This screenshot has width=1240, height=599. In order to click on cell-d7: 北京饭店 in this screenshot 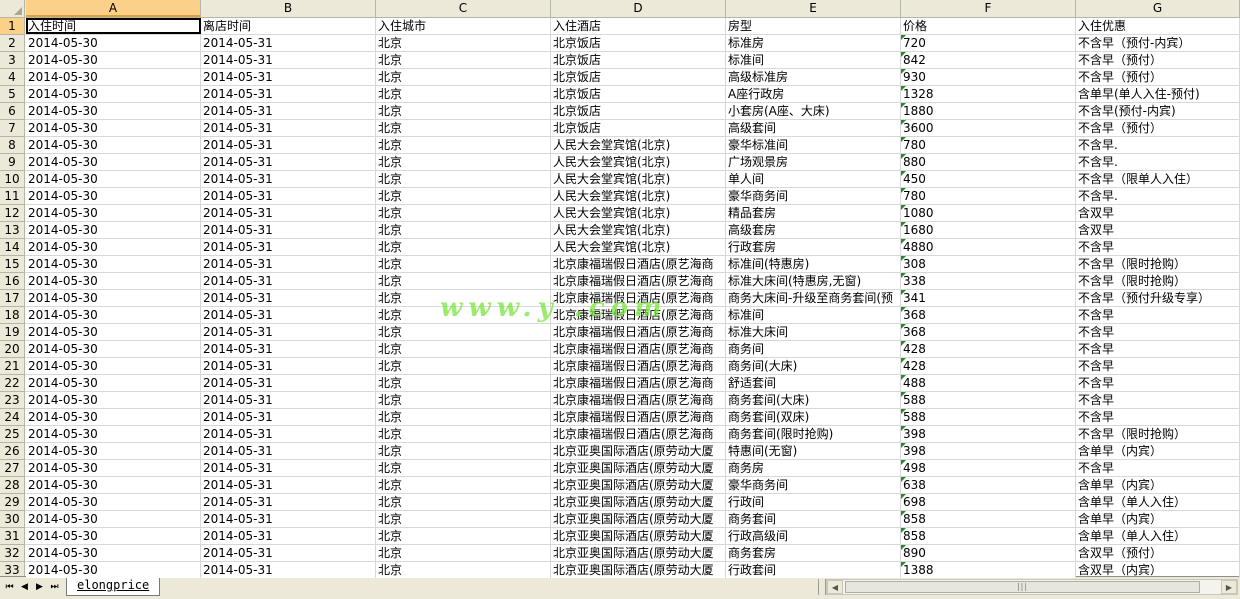, I will do `click(638, 128)`.